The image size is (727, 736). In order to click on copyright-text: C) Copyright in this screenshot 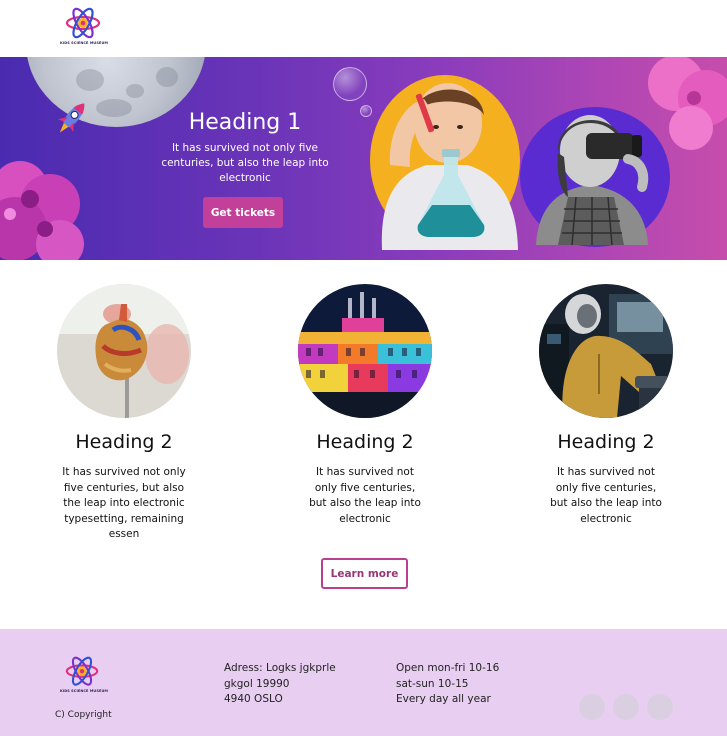, I will do `click(83, 715)`.